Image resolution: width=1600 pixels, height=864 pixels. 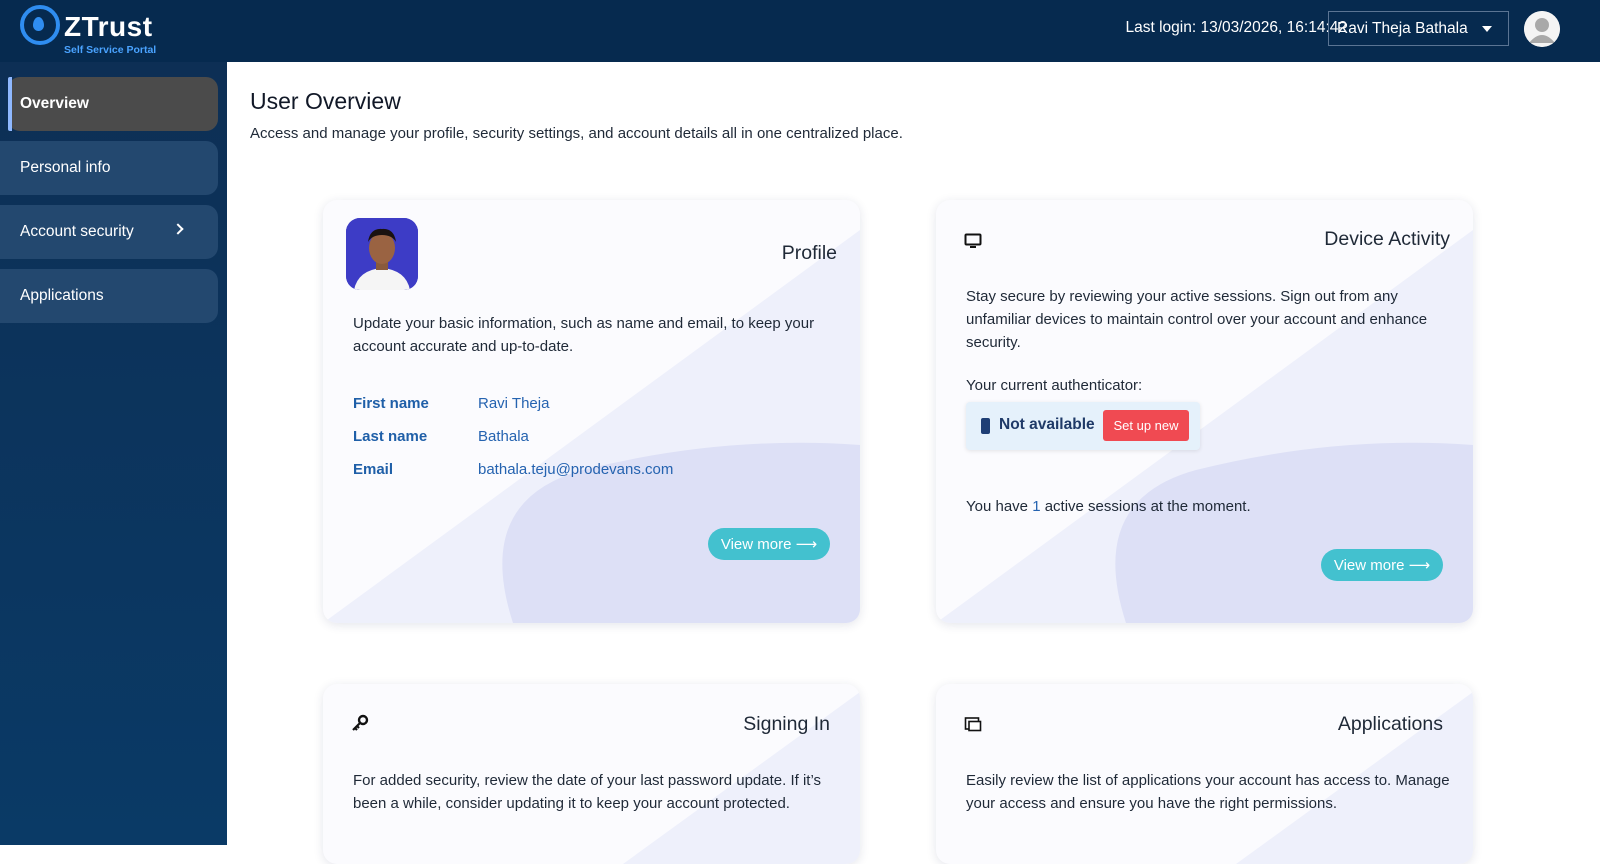 What do you see at coordinates (54, 103) in the screenshot?
I see `sidebar-item-label: Overview` at bounding box center [54, 103].